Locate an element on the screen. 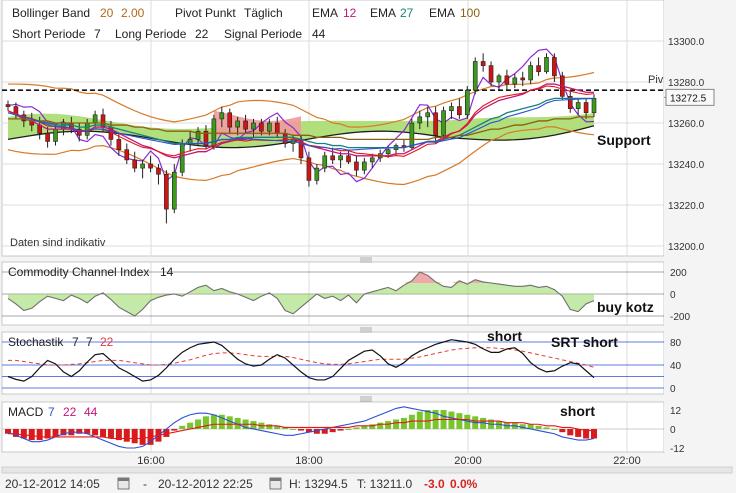  stoch-tick-label: 80 is located at coordinates (676, 343).